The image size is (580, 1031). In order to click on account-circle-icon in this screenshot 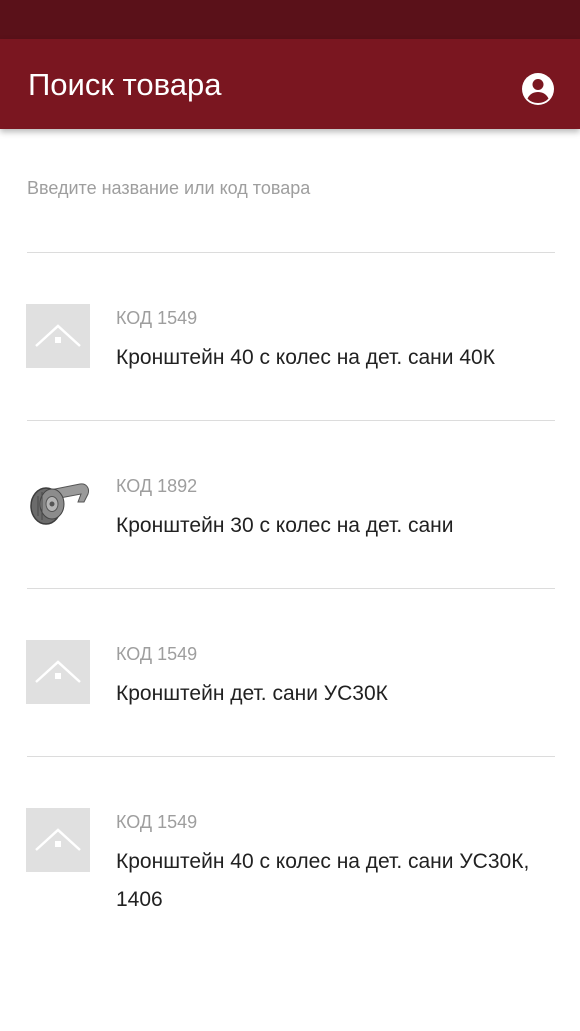, I will do `click(538, 89)`.